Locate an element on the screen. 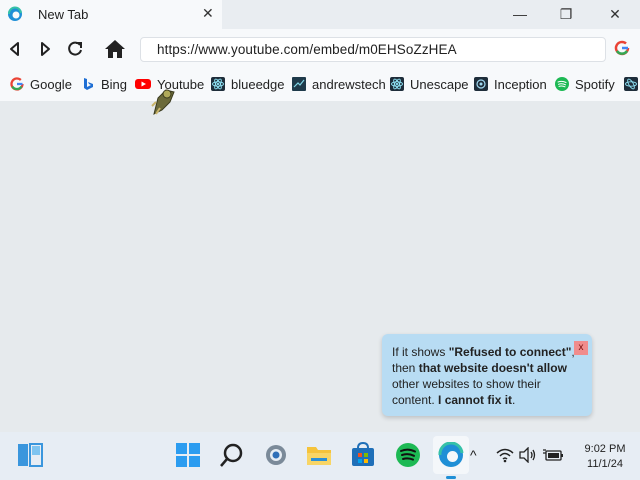 The width and height of the screenshot is (640, 480). youtube-icon is located at coordinates (143, 84).